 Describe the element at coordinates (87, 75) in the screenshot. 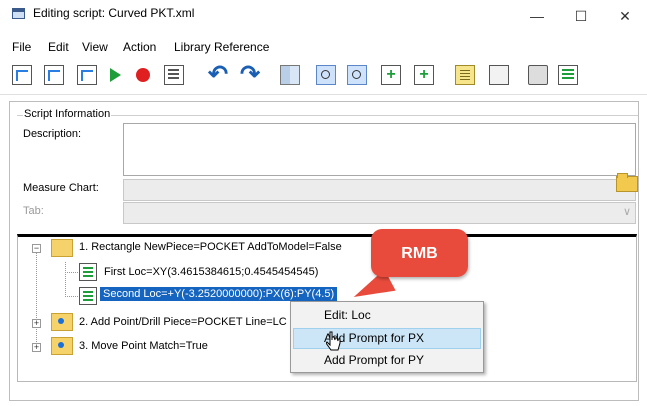

I see `export-icon` at that location.